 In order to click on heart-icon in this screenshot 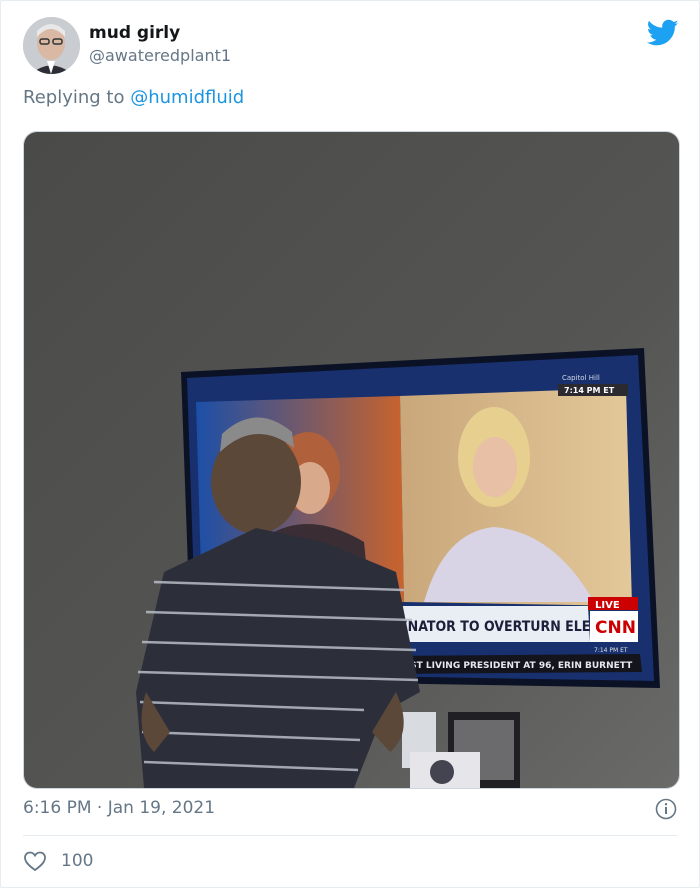, I will do `click(35, 861)`.